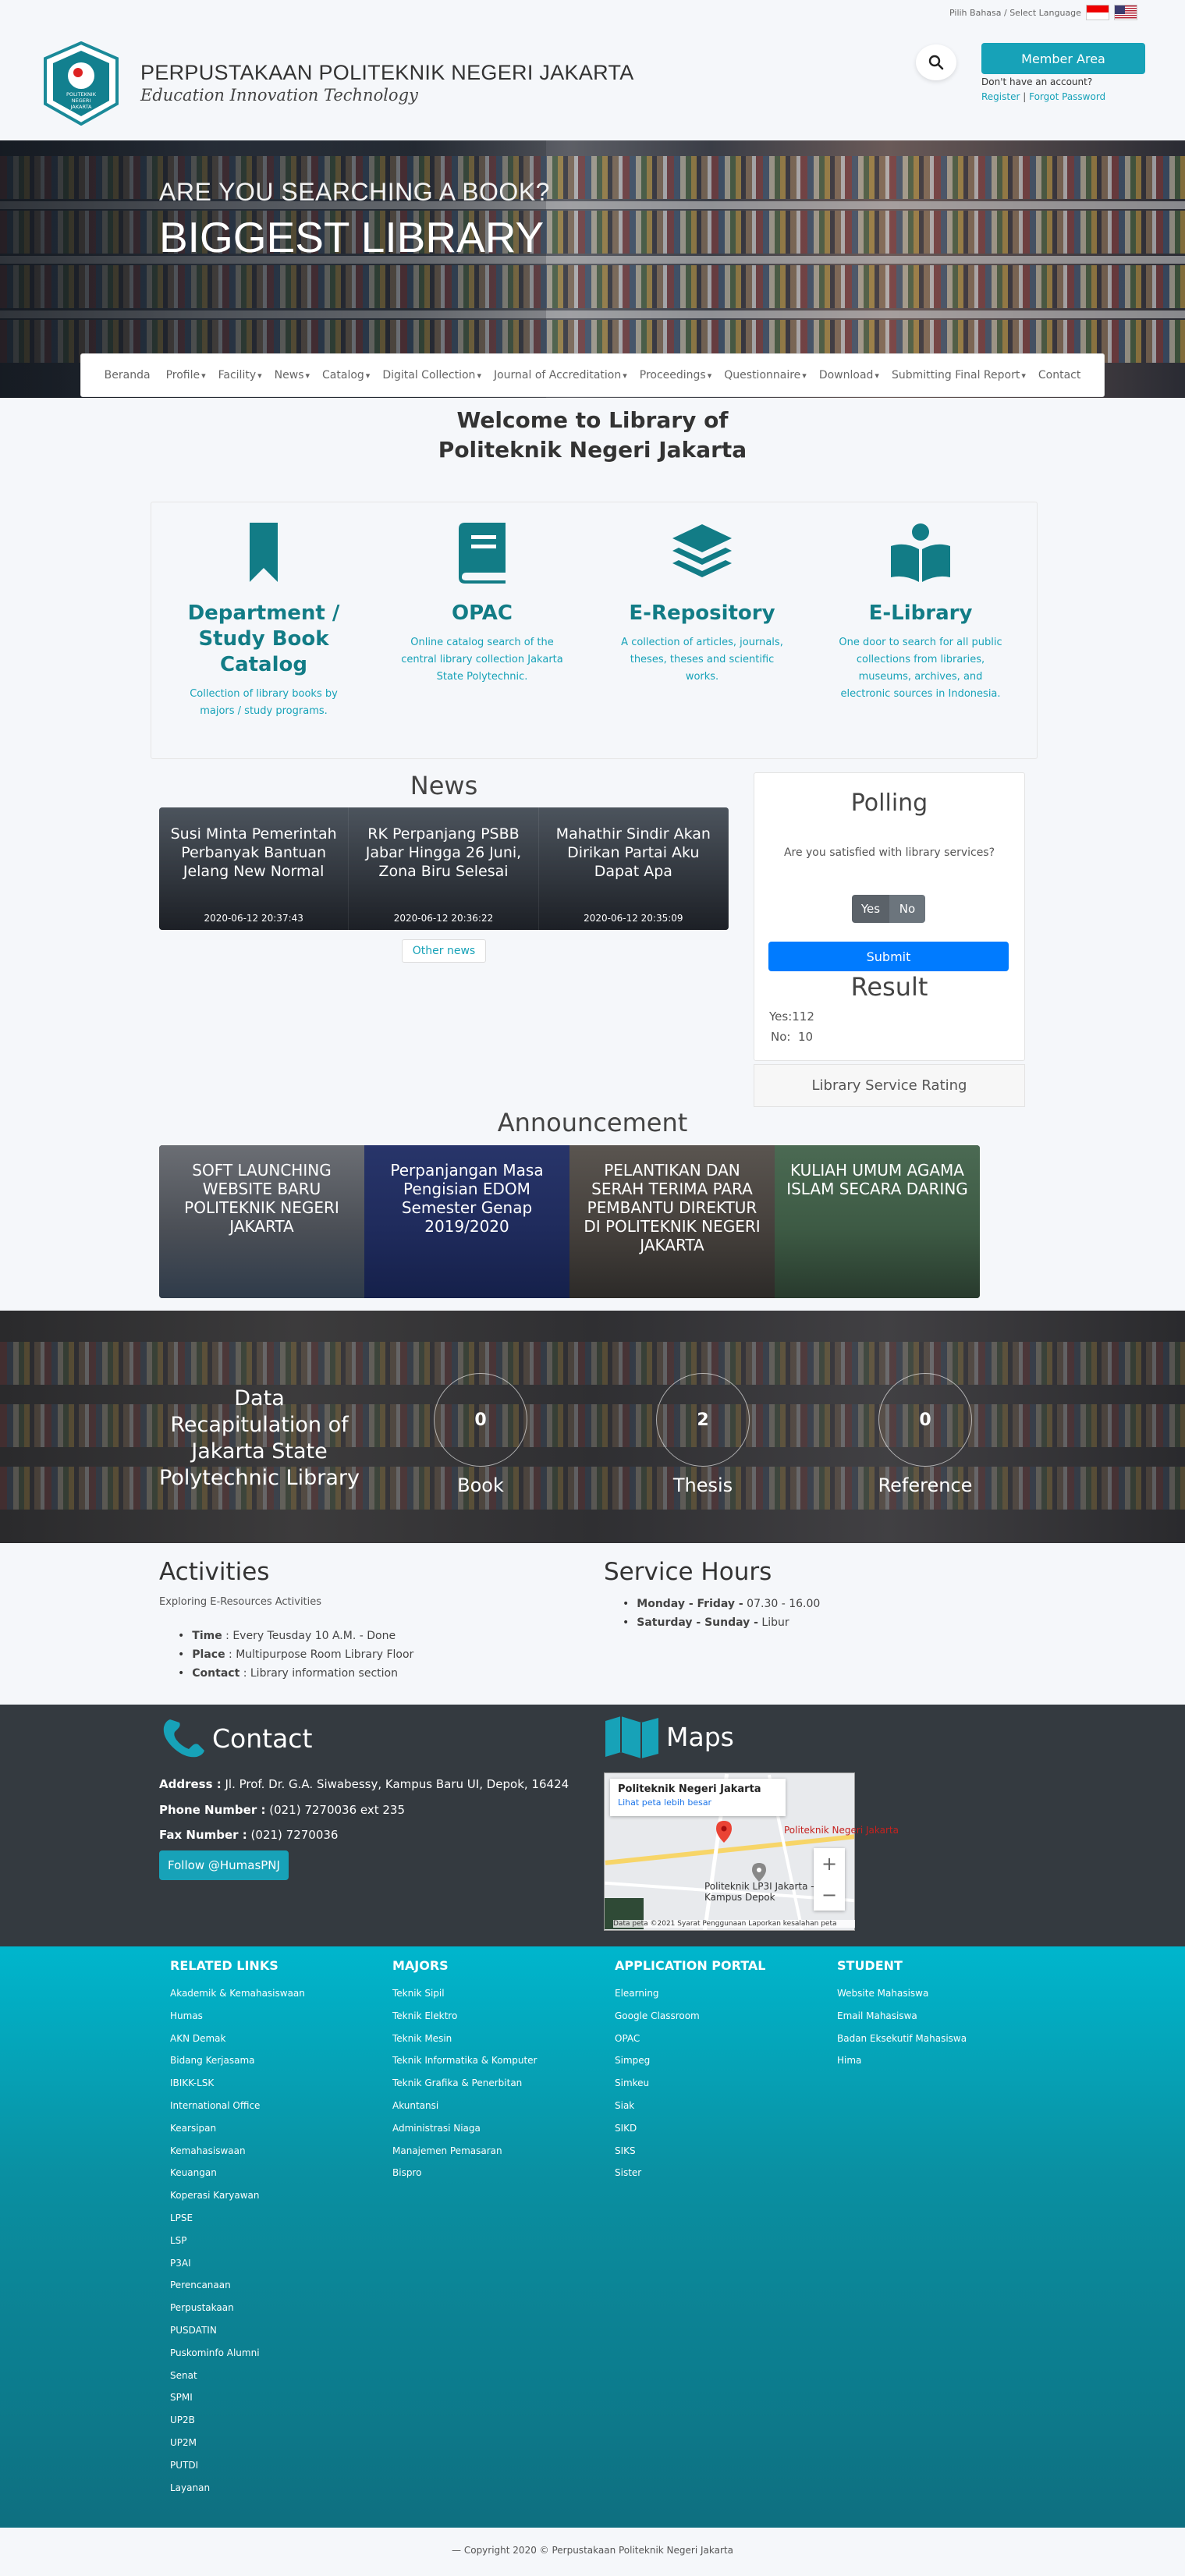  I want to click on follow-humas-button: Follow @HumasPNJ, so click(224, 1865).